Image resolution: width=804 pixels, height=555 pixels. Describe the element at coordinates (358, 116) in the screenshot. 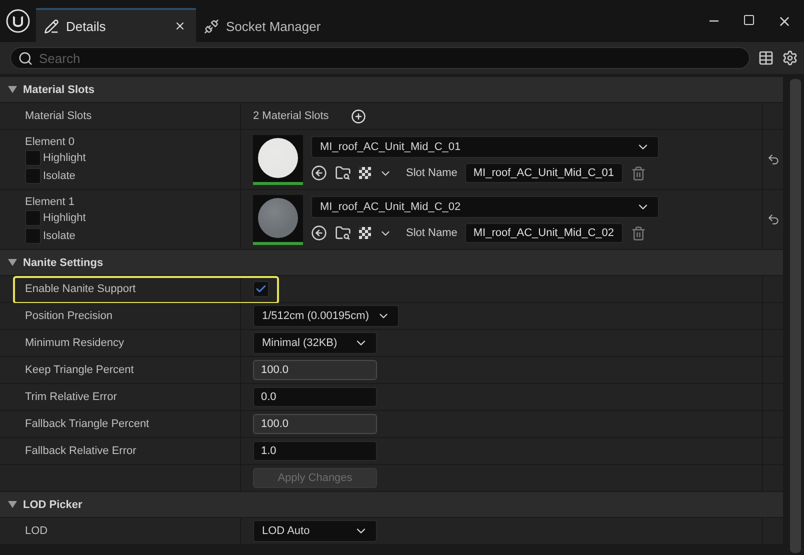

I see `add-icon` at that location.